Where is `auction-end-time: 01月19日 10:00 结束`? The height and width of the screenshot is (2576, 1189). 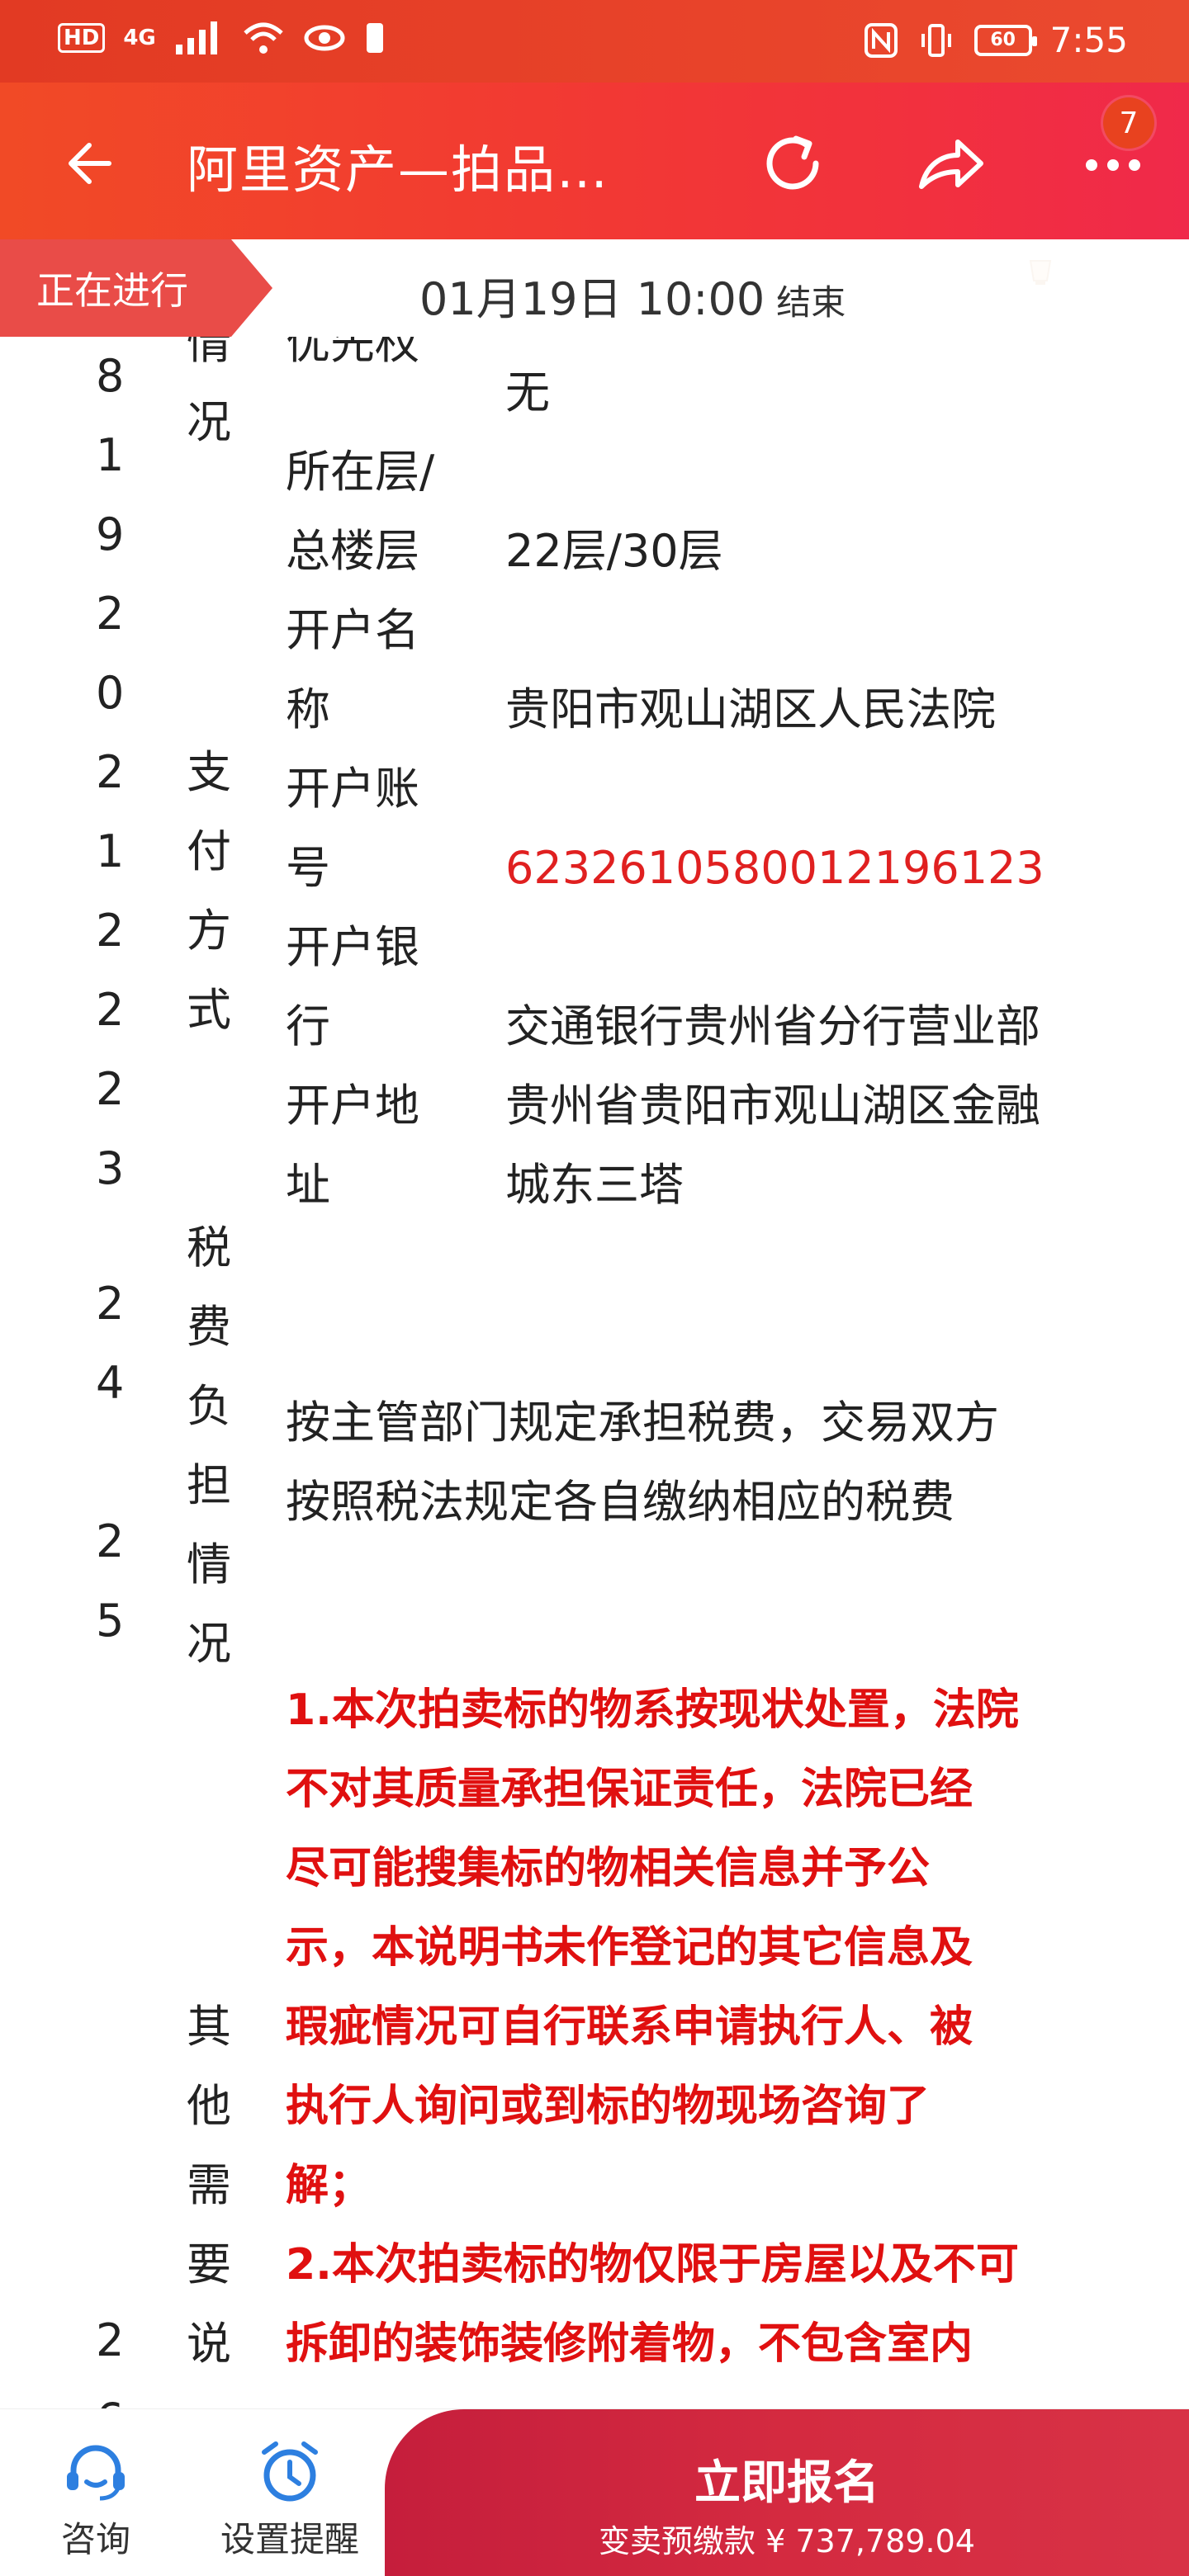 auction-end-time: 01月19日 10:00 结束 is located at coordinates (632, 295).